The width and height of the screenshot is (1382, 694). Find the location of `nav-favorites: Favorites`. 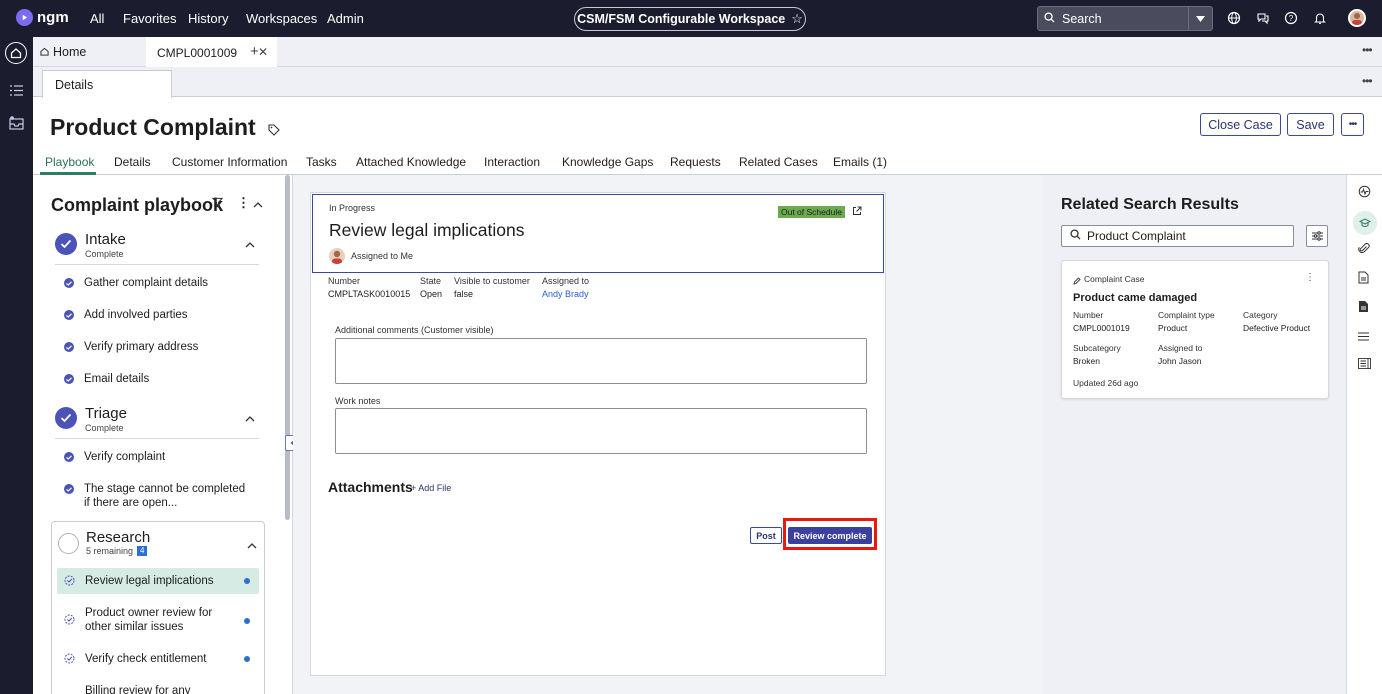

nav-favorites: Favorites is located at coordinates (149, 18).